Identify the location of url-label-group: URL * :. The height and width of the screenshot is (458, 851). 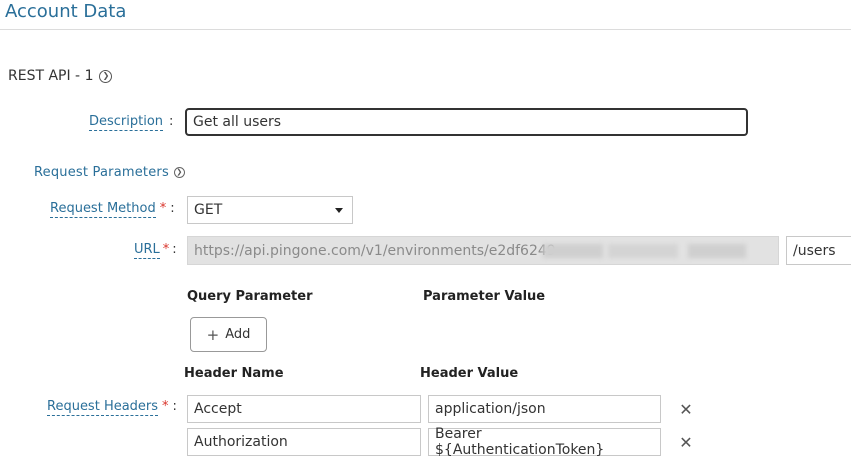
(155, 250).